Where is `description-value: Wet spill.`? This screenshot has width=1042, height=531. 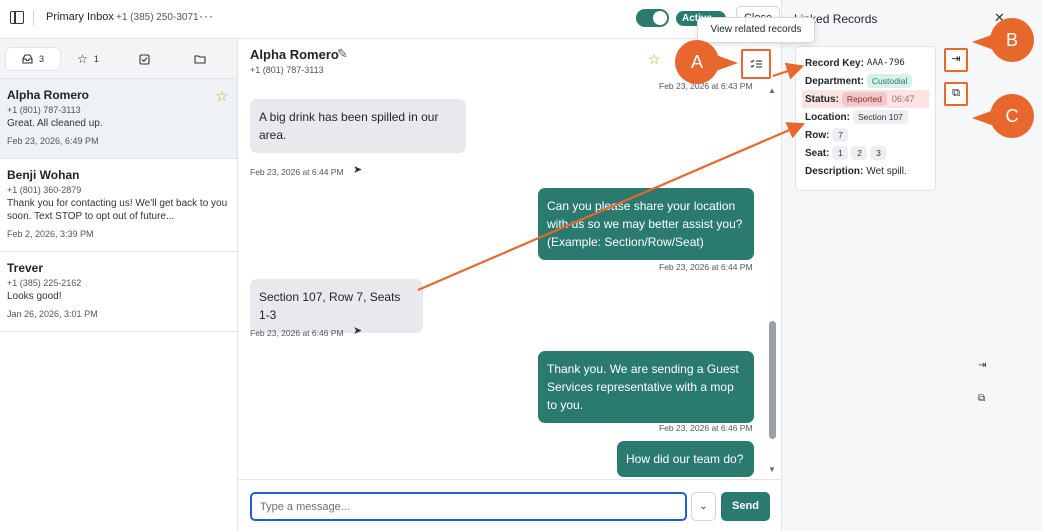 description-value: Wet spill. is located at coordinates (886, 171).